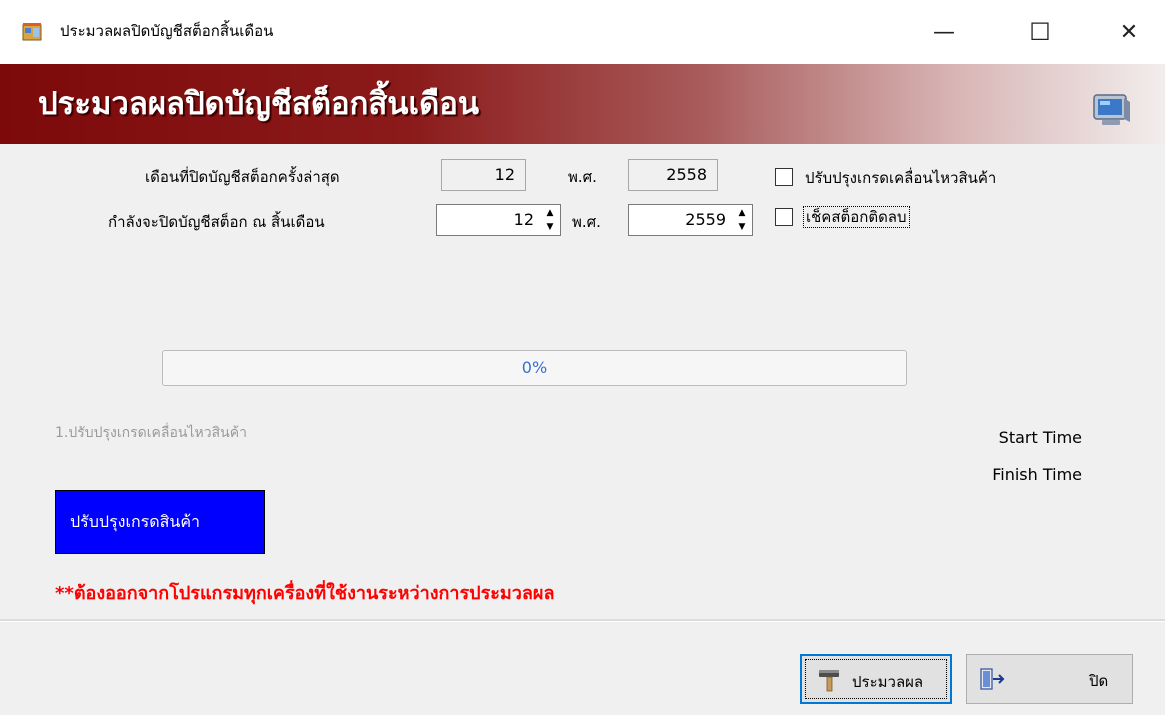 The height and width of the screenshot is (715, 1165). I want to click on monitor-icon, so click(1111, 109).